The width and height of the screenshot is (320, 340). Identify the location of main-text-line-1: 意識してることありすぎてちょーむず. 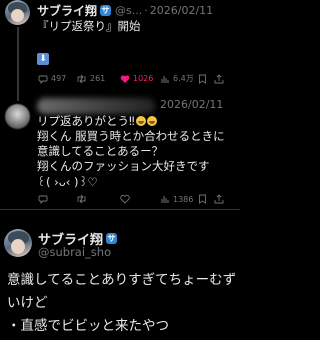
(122, 280).